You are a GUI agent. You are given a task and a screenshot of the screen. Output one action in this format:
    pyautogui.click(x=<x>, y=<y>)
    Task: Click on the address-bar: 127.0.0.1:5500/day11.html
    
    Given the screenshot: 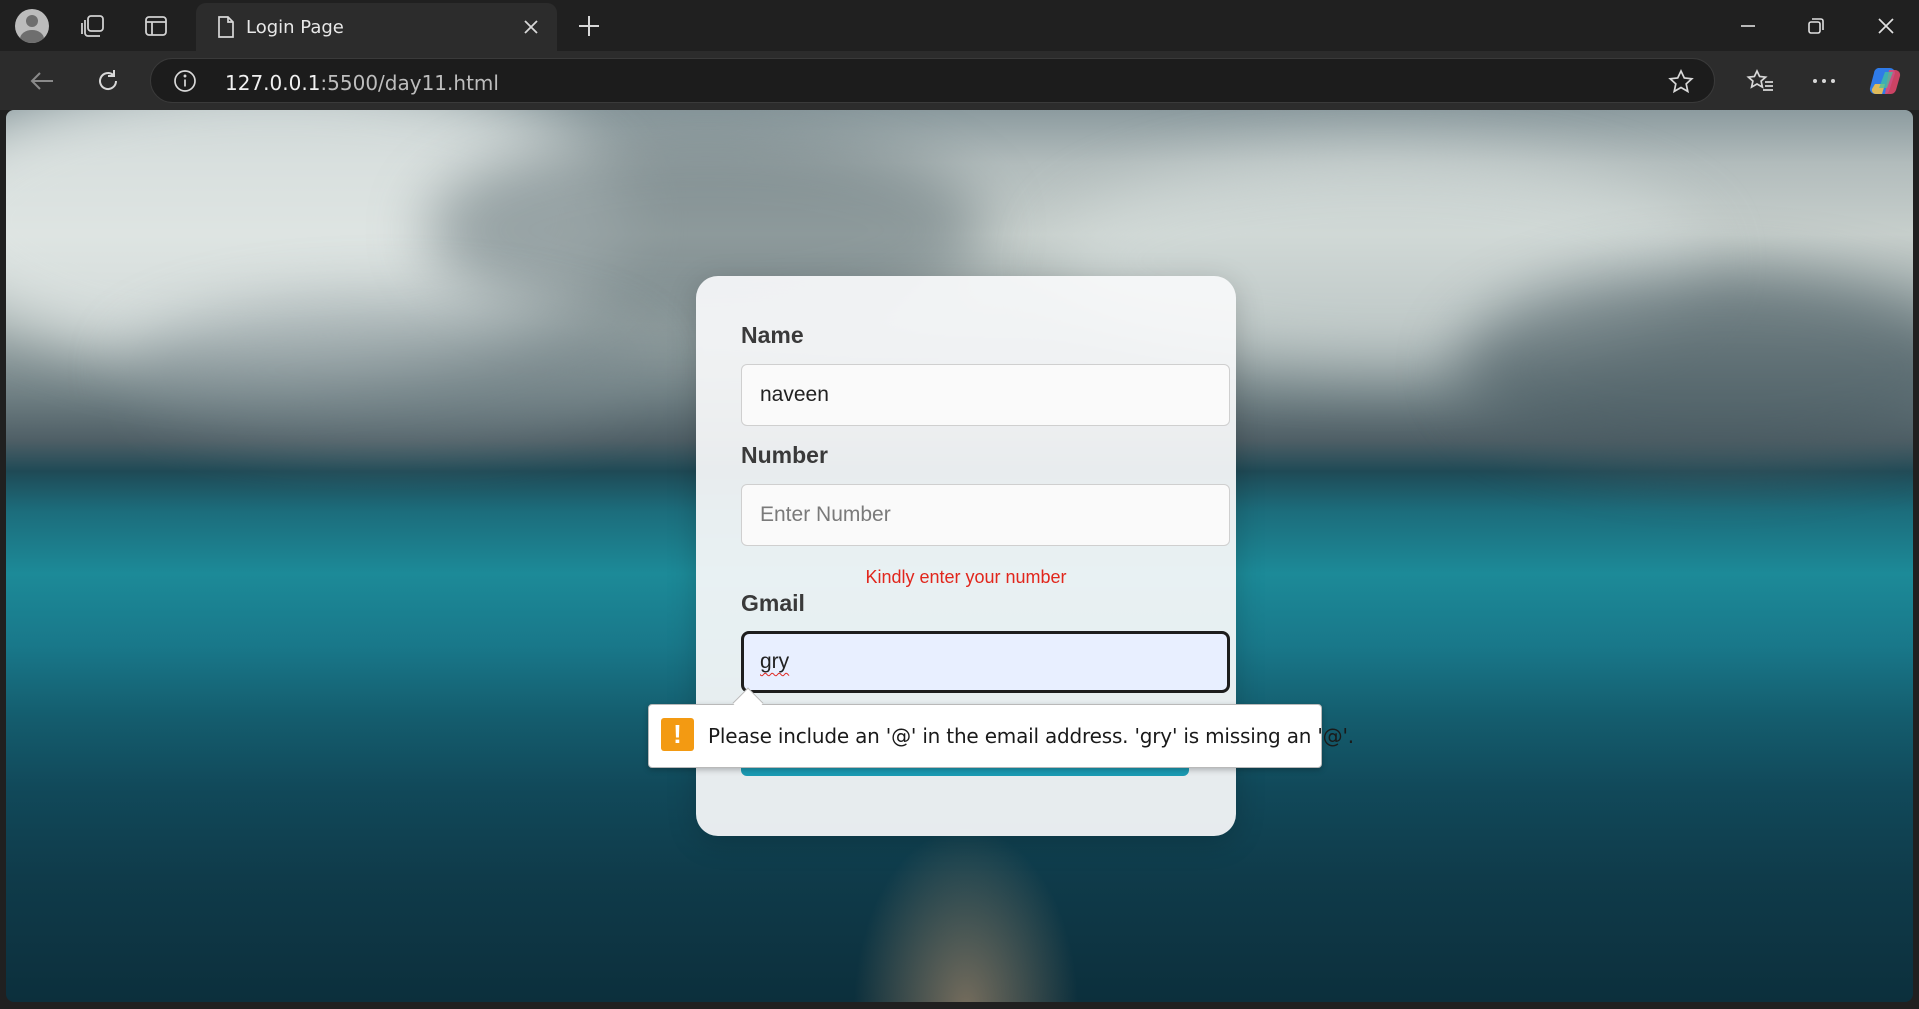 What is the action you would take?
    pyautogui.click(x=932, y=80)
    